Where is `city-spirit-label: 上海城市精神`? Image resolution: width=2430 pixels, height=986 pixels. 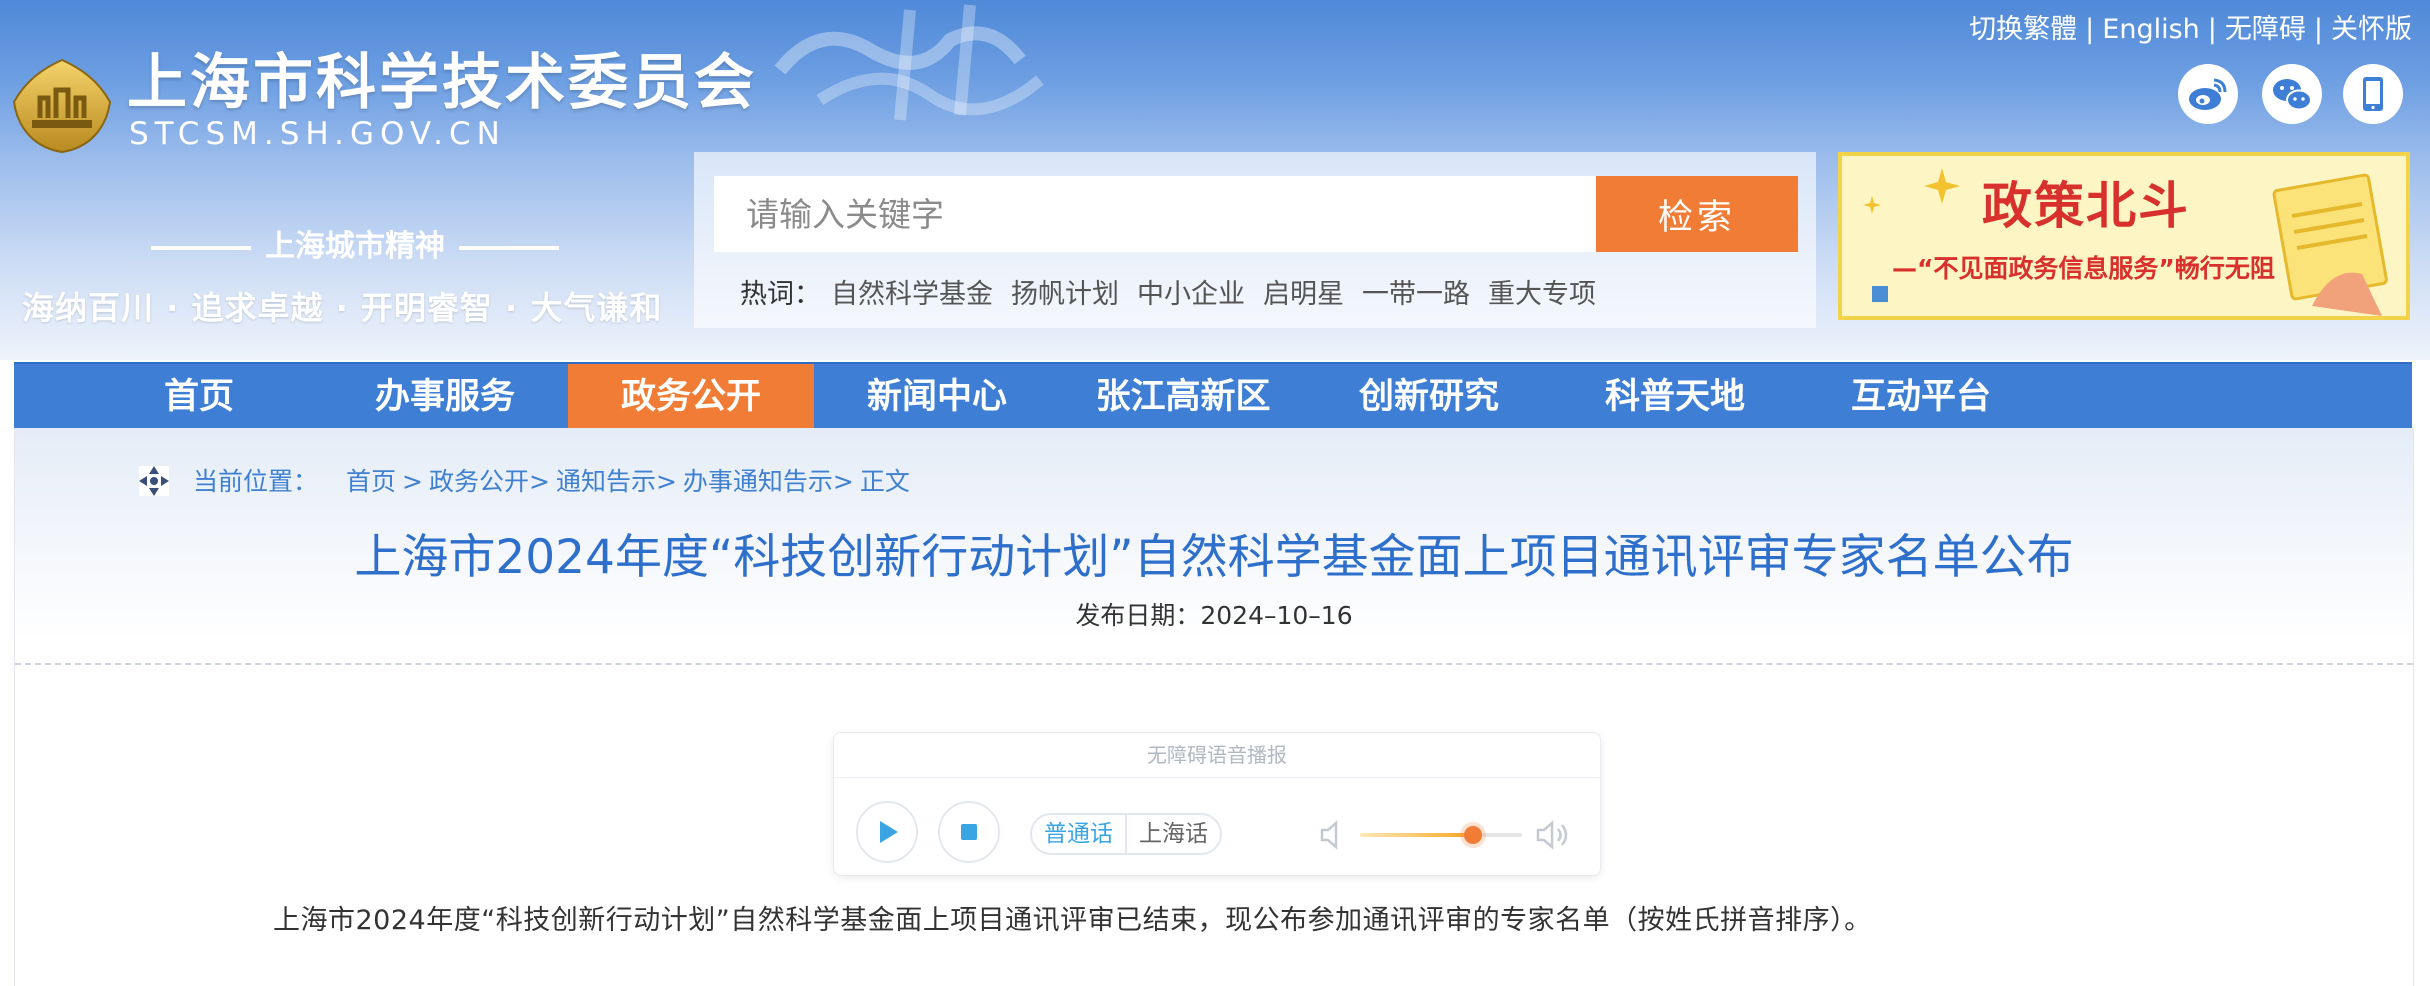 city-spirit-label: 上海城市精神 is located at coordinates (355, 246).